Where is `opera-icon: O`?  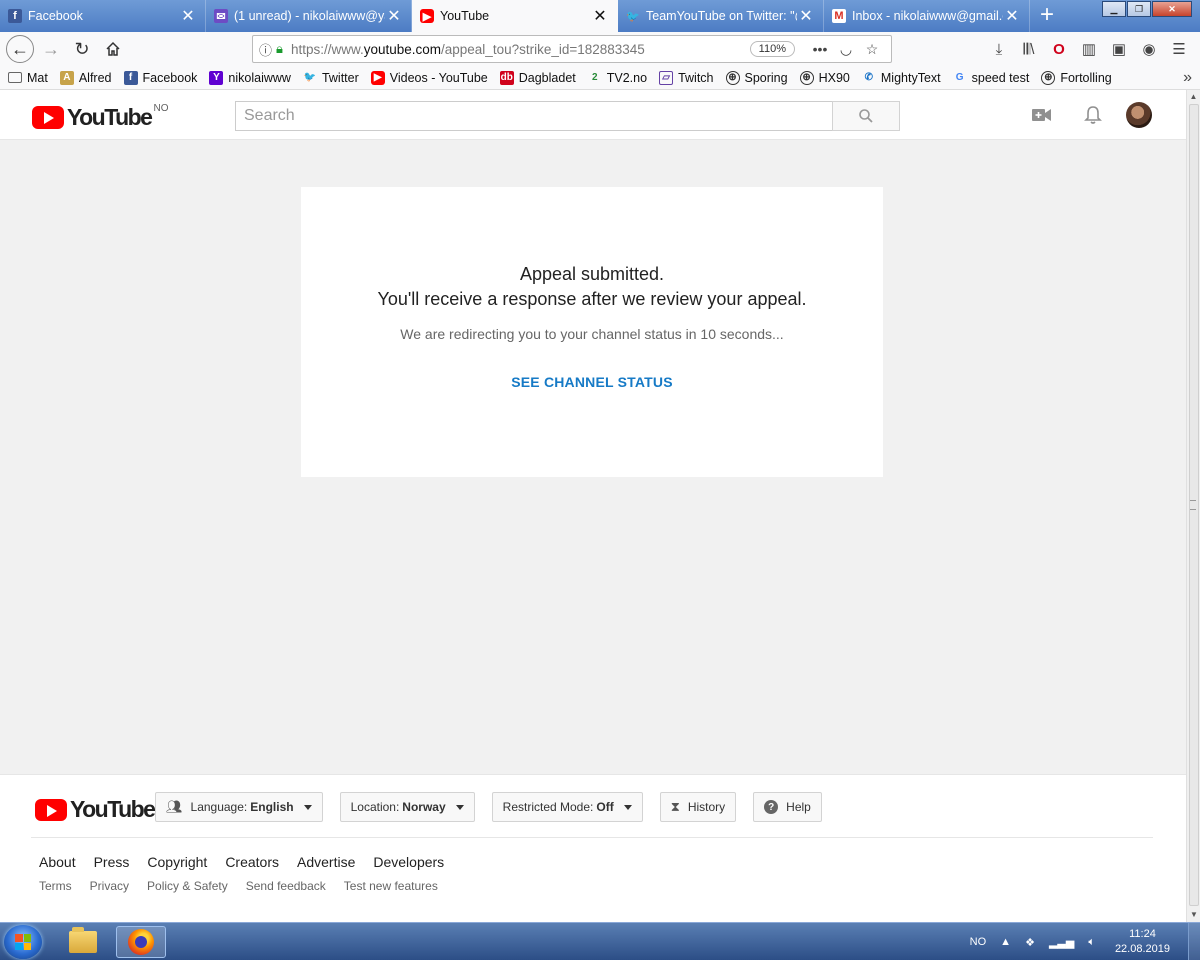 opera-icon: O is located at coordinates (1059, 49).